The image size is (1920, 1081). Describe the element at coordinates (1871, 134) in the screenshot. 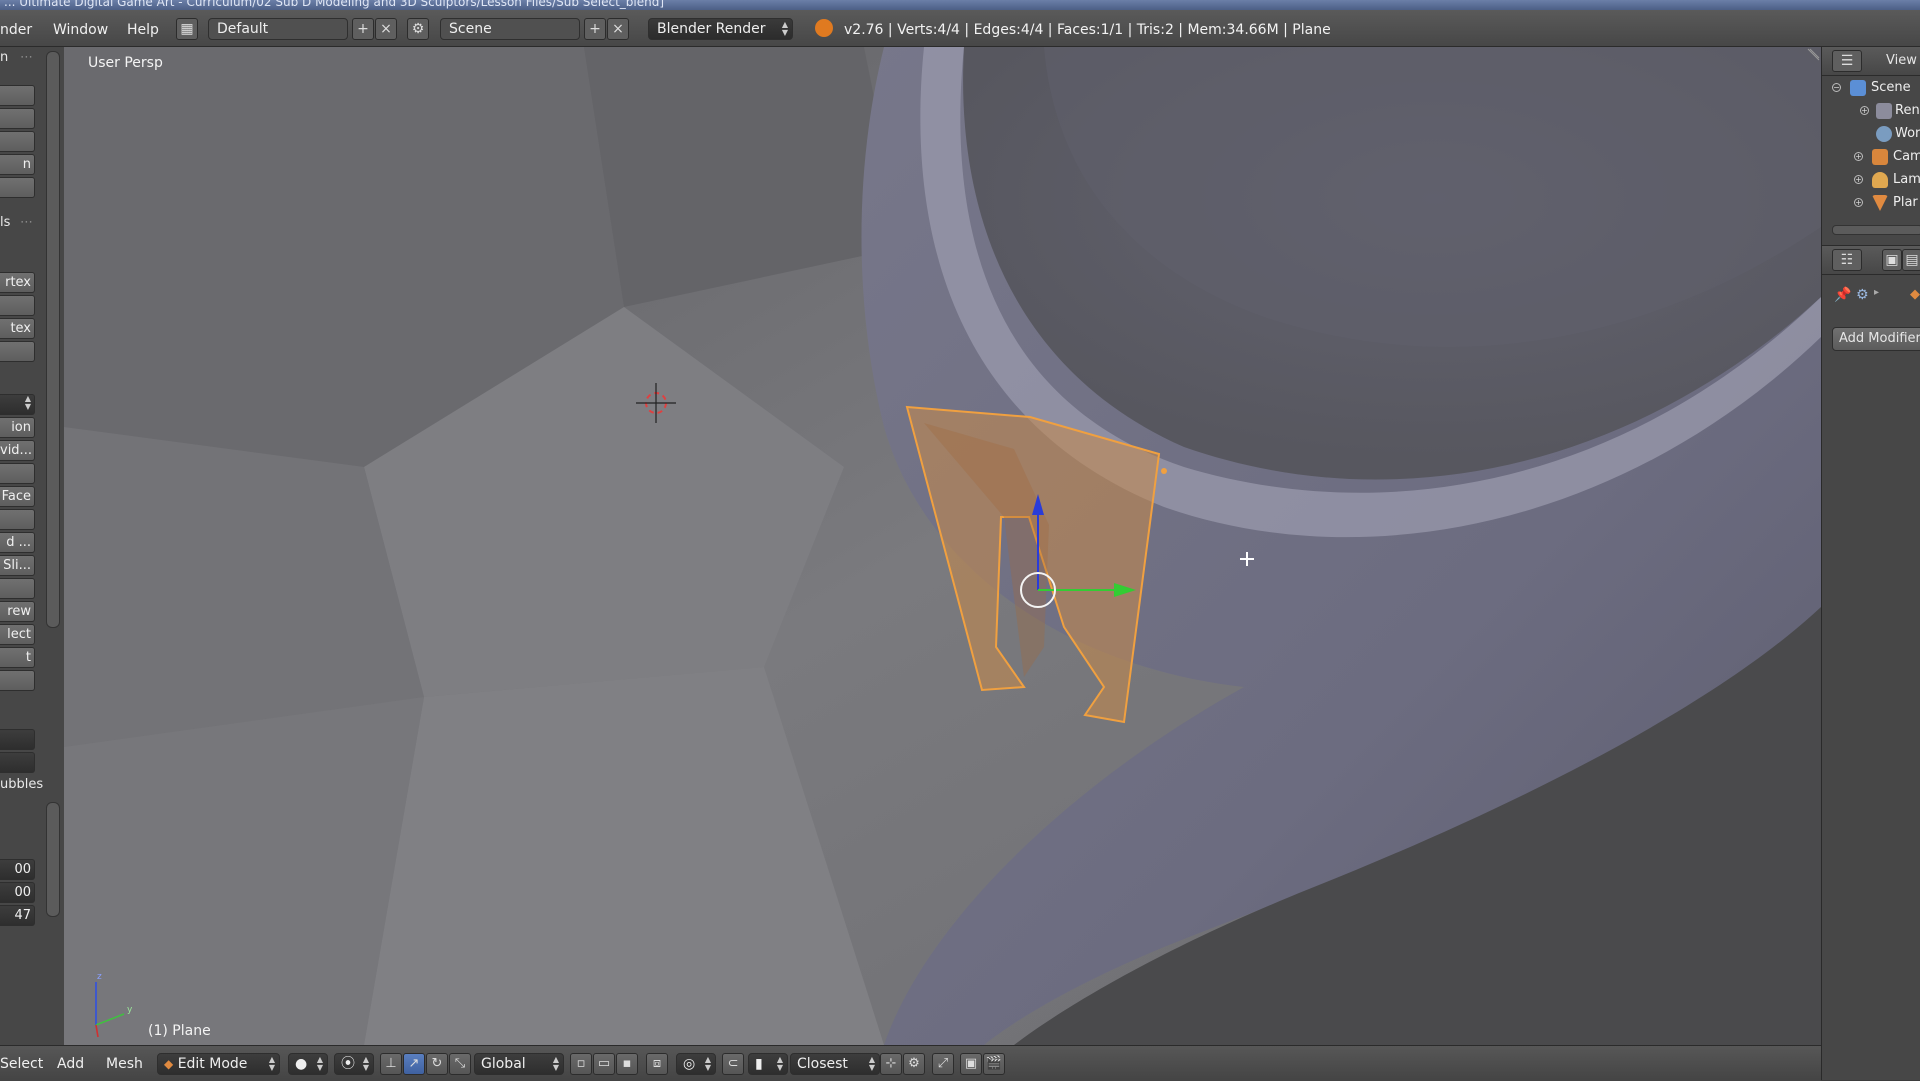

I see `outliner-item-world: Wor` at that location.